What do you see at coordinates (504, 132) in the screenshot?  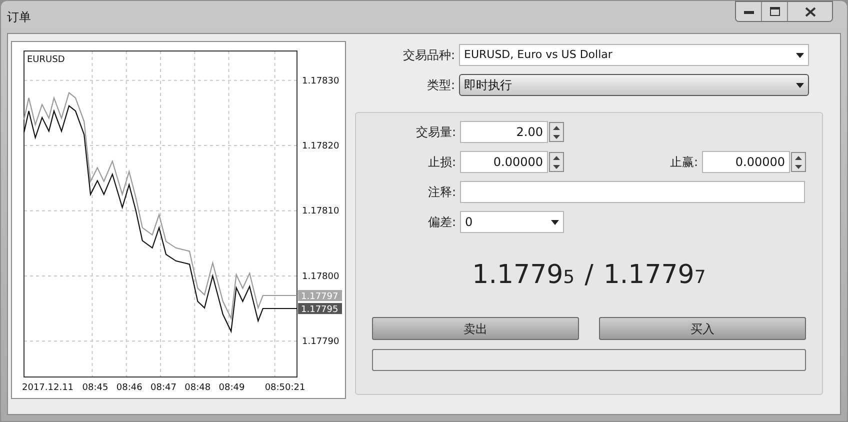 I see `number-field: 2.00` at bounding box center [504, 132].